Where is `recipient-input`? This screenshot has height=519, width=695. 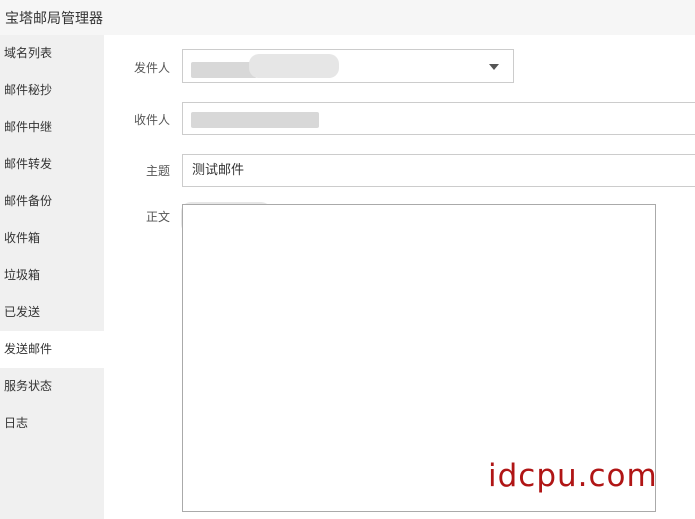 recipient-input is located at coordinates (438, 118).